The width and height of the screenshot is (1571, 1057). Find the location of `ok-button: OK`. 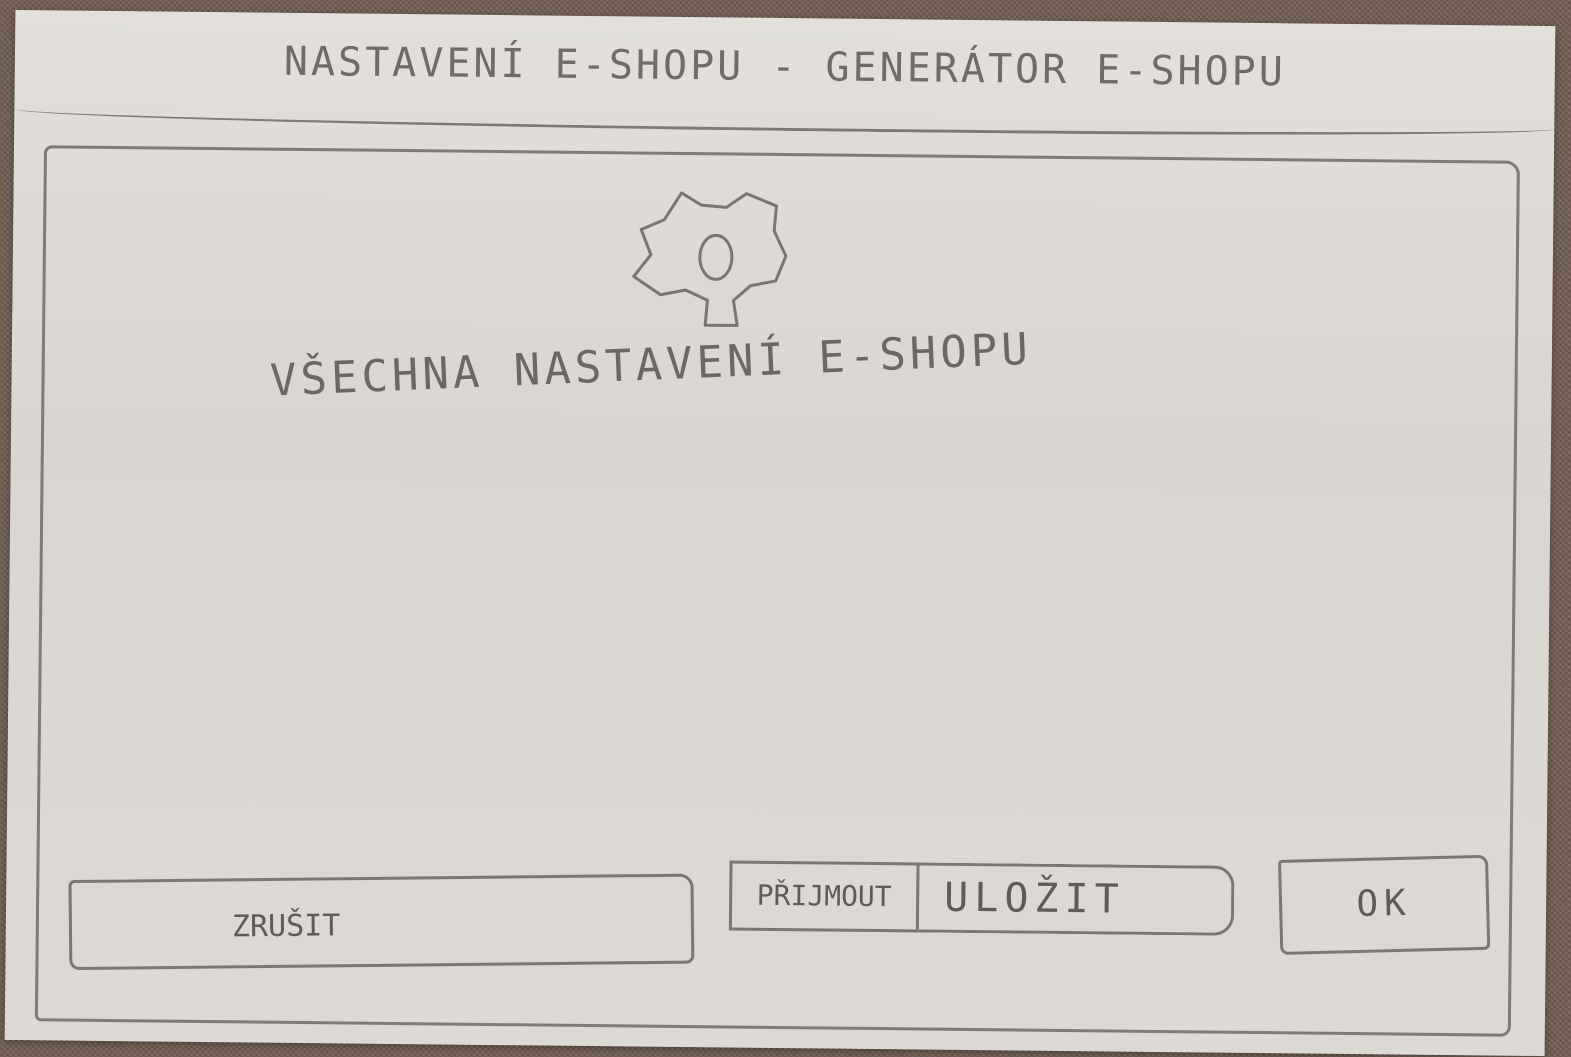

ok-button: OK is located at coordinates (1384, 904).